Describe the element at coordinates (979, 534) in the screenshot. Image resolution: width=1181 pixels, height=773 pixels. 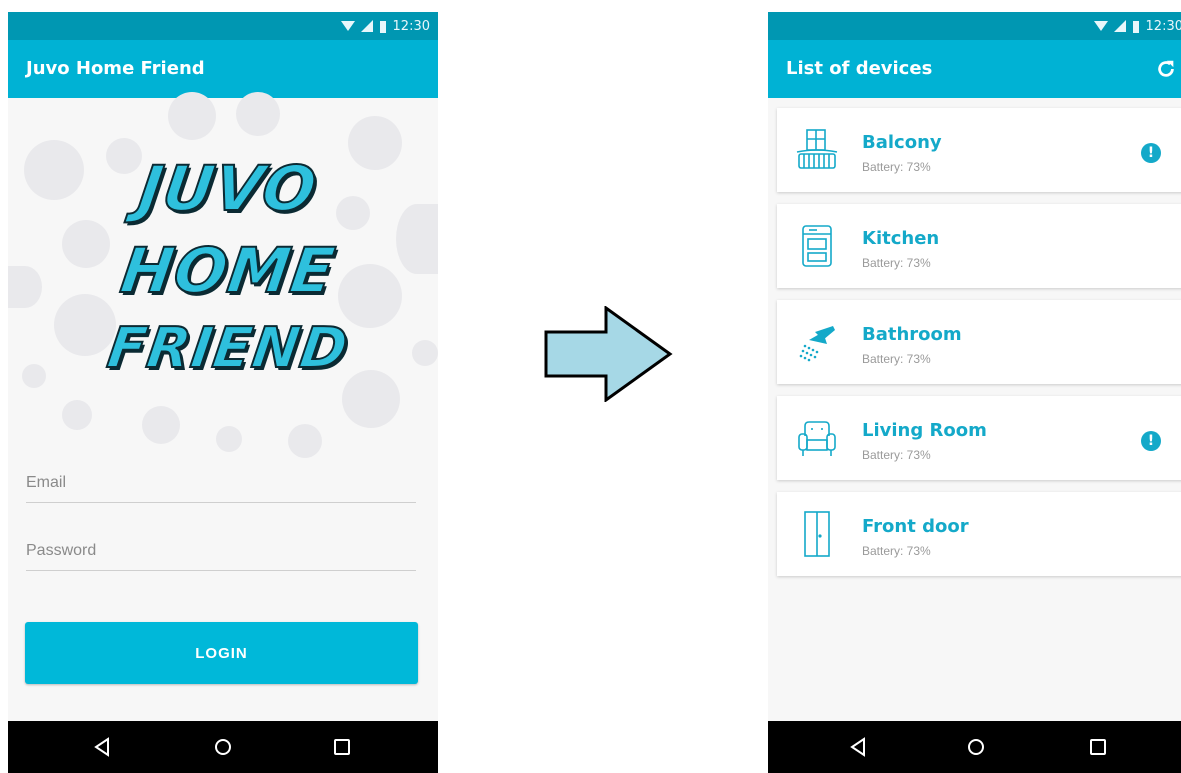
I see `device-card-front-door: Front door Battery: 73%` at that location.